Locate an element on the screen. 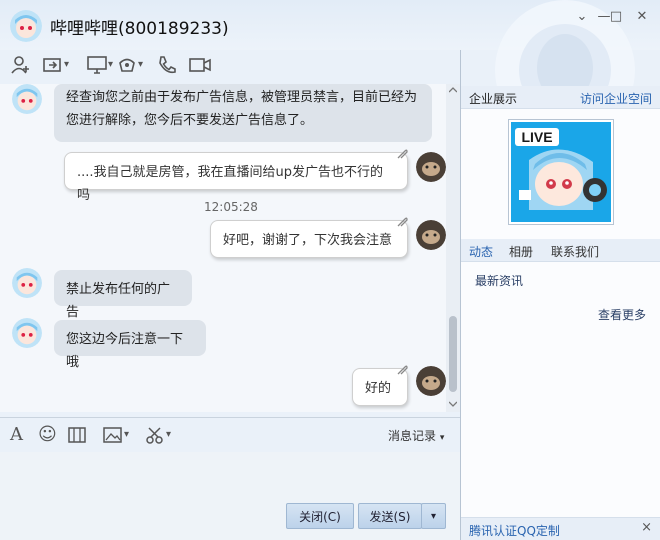  scroll-down-icon is located at coordinates (453, 404).